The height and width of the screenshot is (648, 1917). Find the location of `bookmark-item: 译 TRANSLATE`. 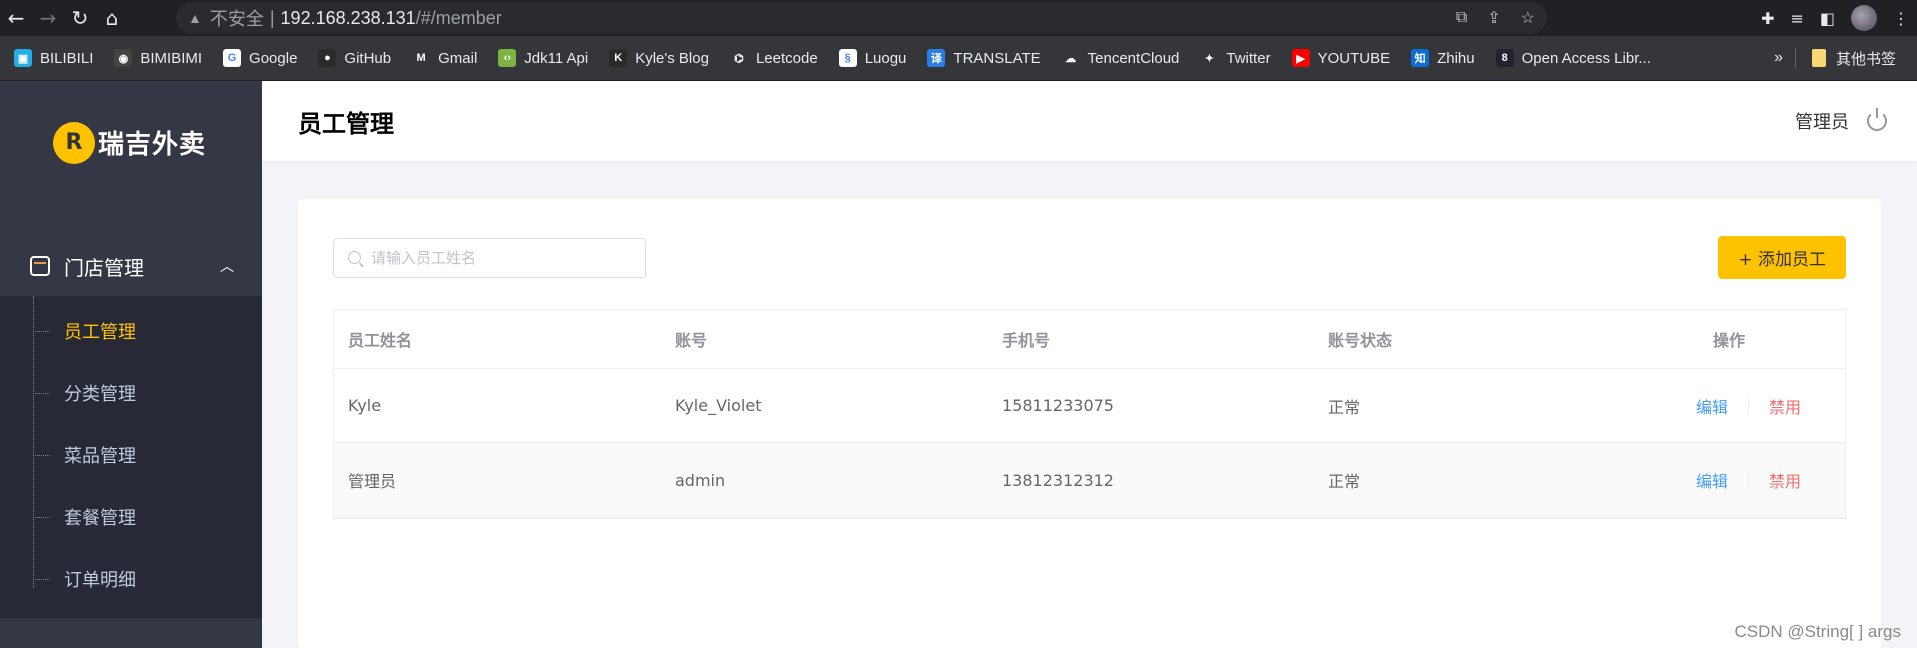

bookmark-item: 译 TRANSLATE is located at coordinates (984, 58).